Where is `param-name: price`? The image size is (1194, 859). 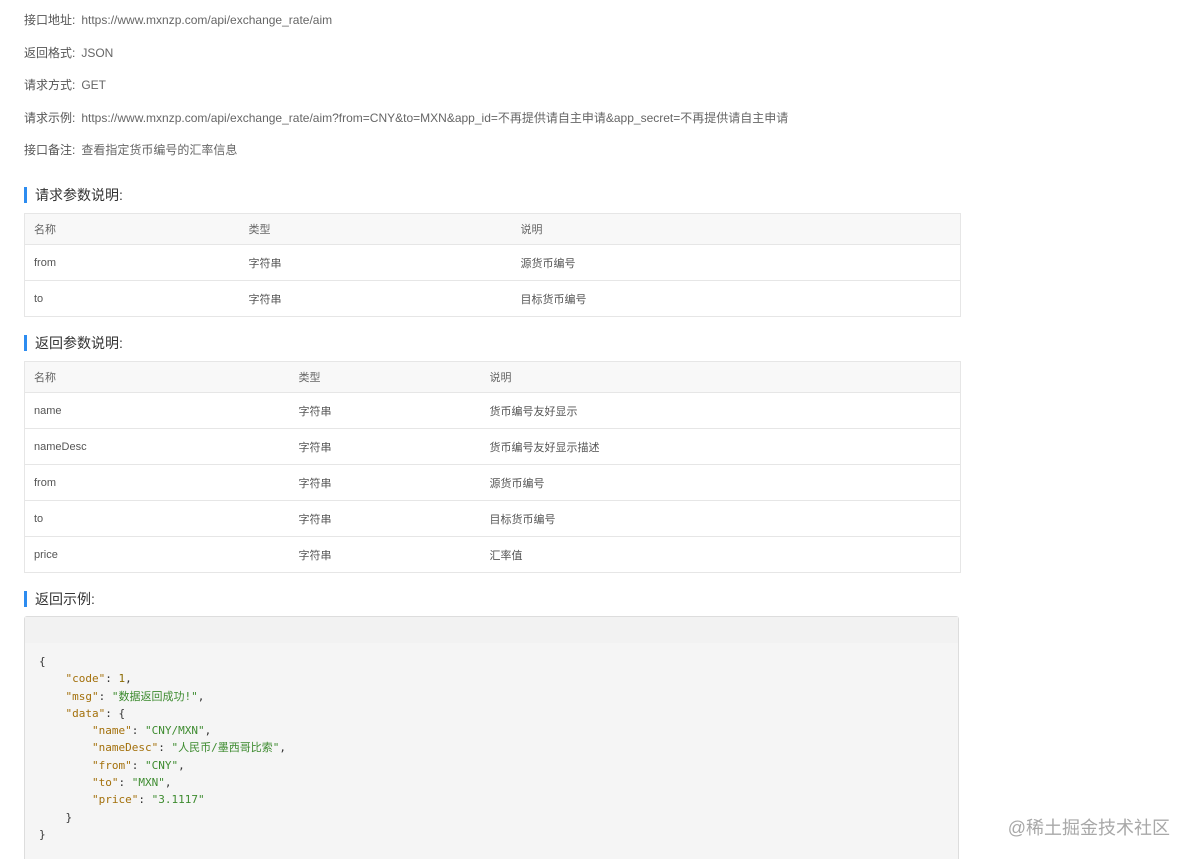
param-name: price is located at coordinates (46, 554).